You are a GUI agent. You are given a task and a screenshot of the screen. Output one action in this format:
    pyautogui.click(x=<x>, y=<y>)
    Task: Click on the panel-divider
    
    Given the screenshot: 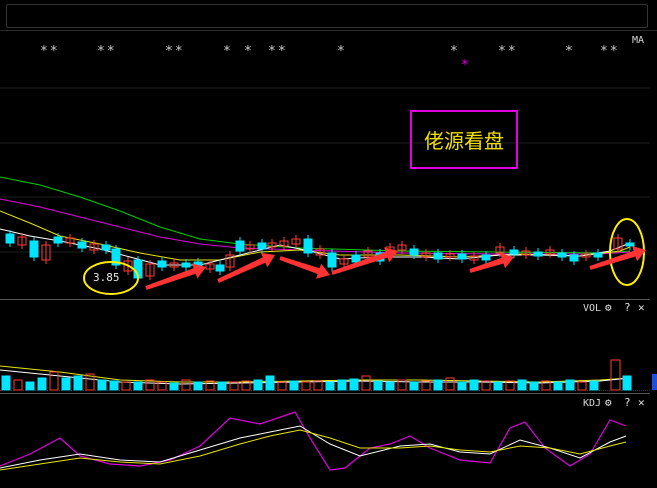 What is the action you would take?
    pyautogui.click(x=325, y=299)
    